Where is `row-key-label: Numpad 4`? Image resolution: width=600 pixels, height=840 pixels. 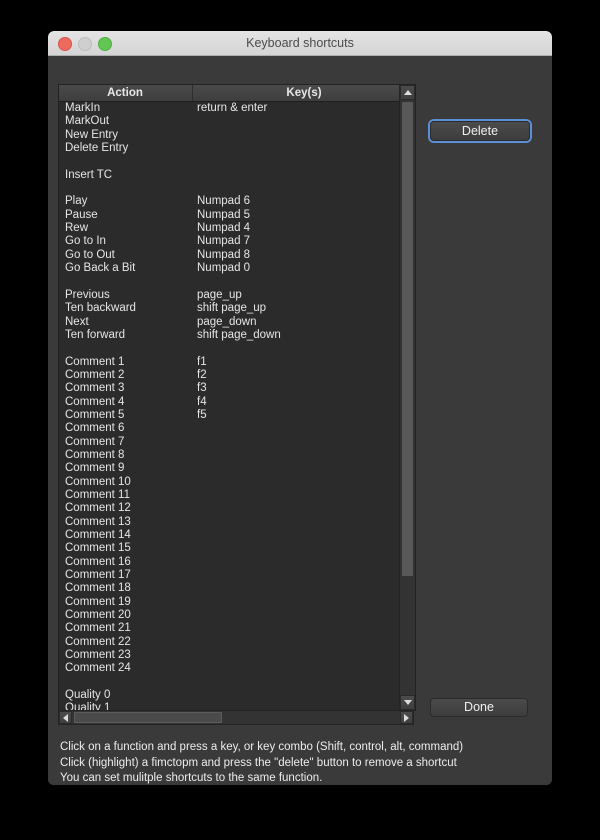 row-key-label: Numpad 4 is located at coordinates (224, 228).